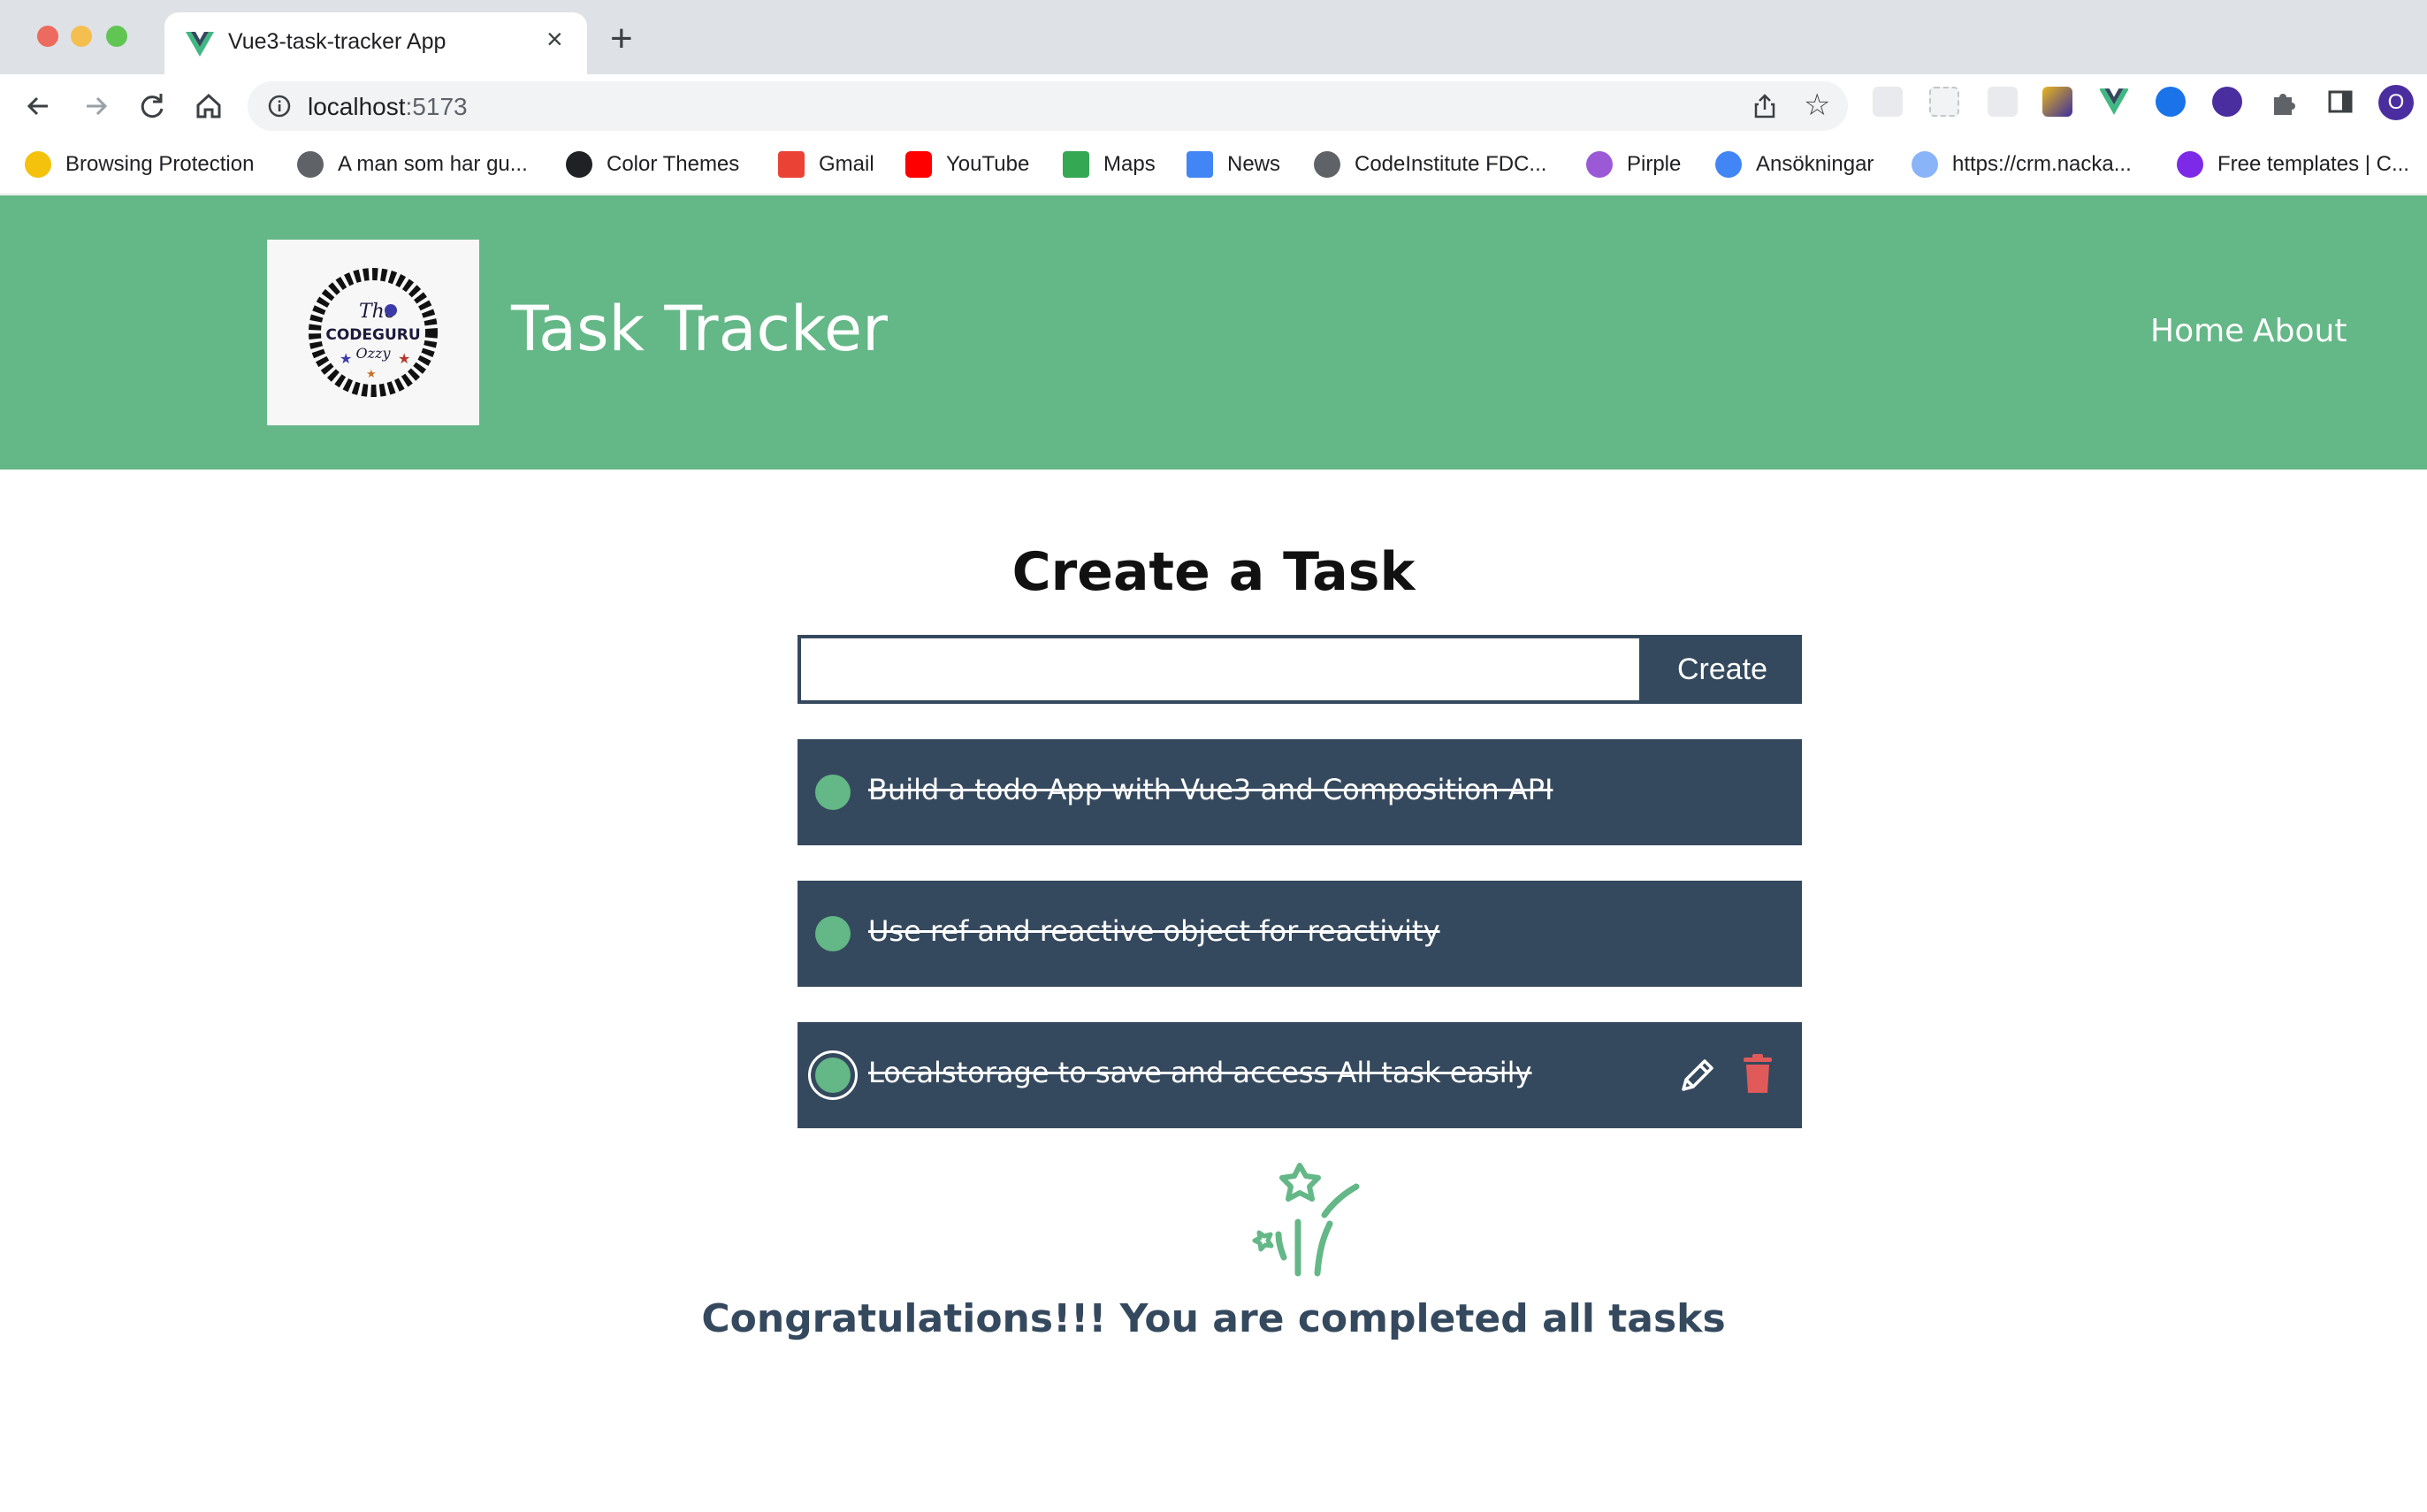  I want to click on bookmark-star-icon: ☆, so click(1817, 105).